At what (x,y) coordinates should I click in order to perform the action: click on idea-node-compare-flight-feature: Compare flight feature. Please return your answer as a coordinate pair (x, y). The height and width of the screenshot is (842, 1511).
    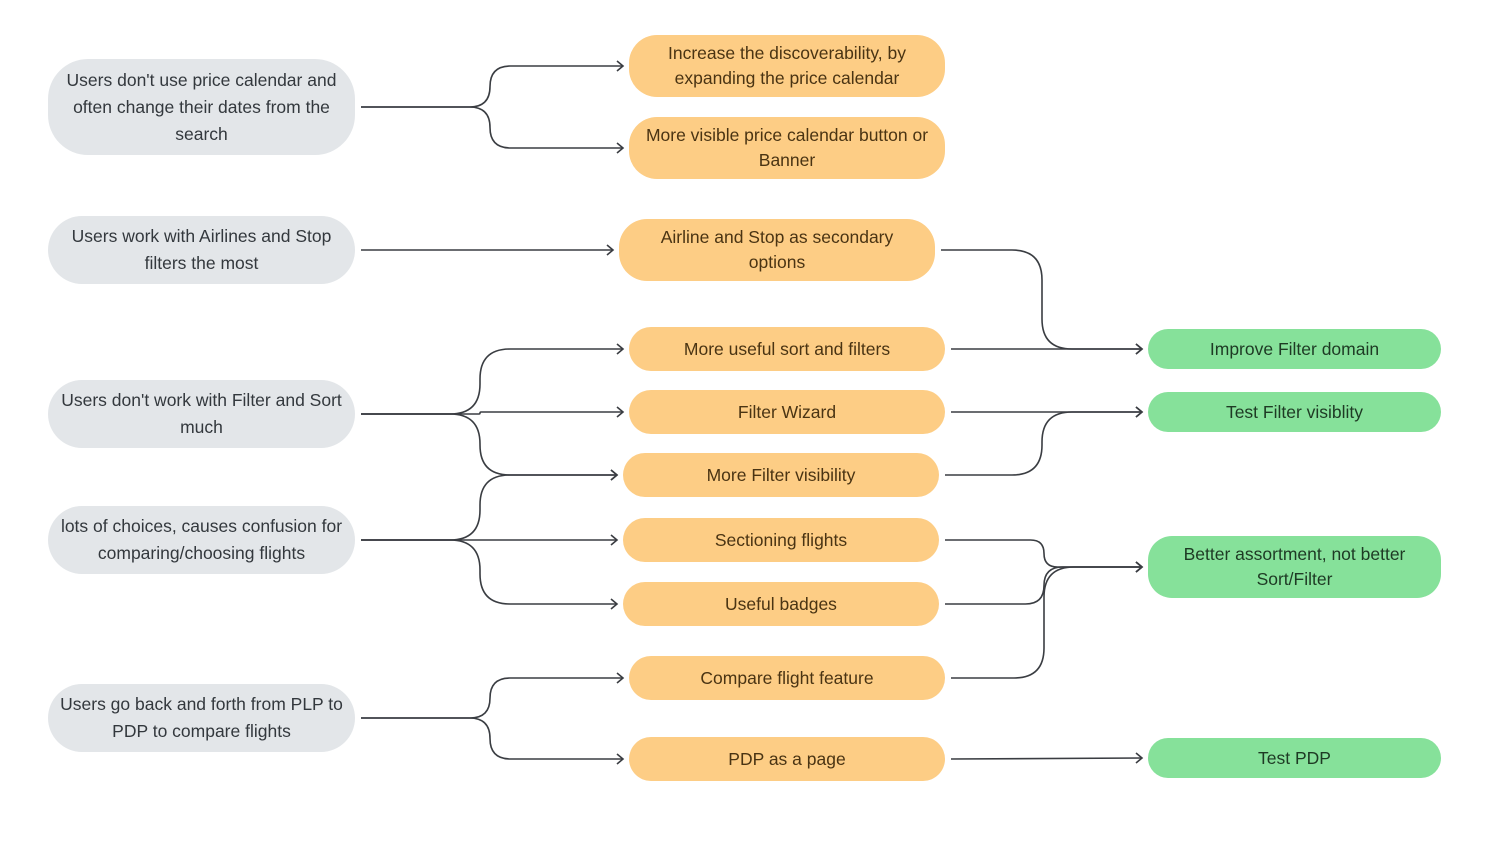
    Looking at the image, I should click on (787, 678).